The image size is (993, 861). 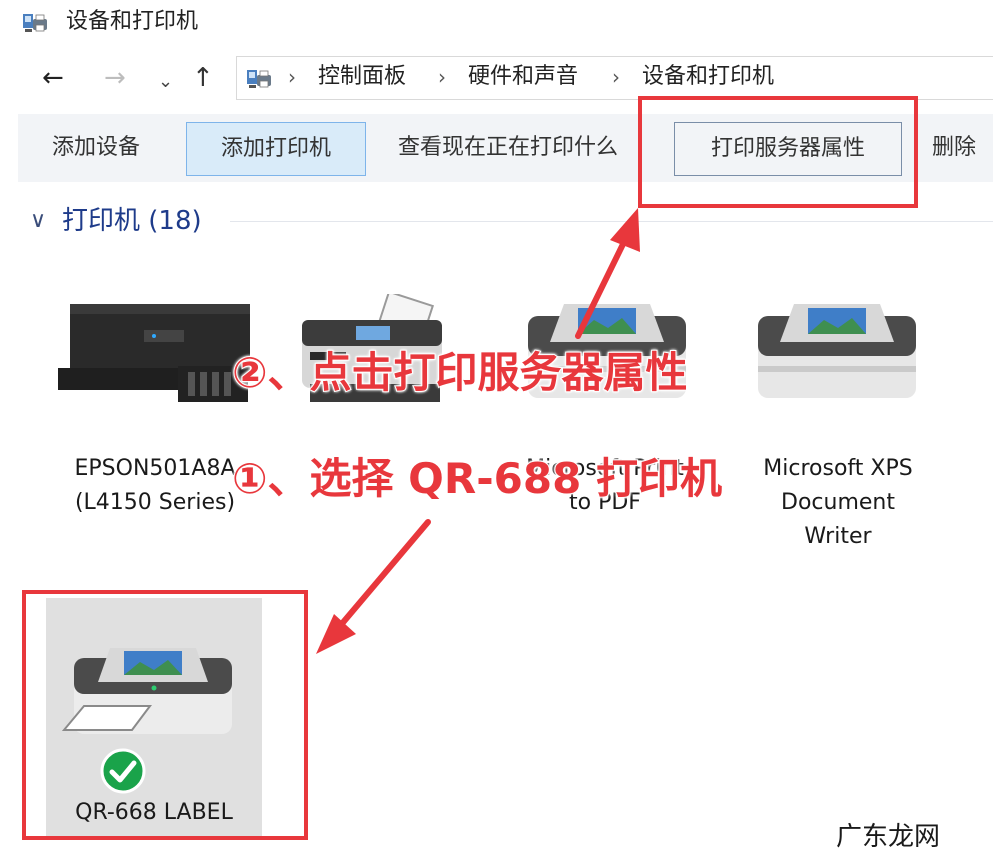 I want to click on annotation-step-1: ①、选择 QR-688 打印机, so click(x=477, y=478).